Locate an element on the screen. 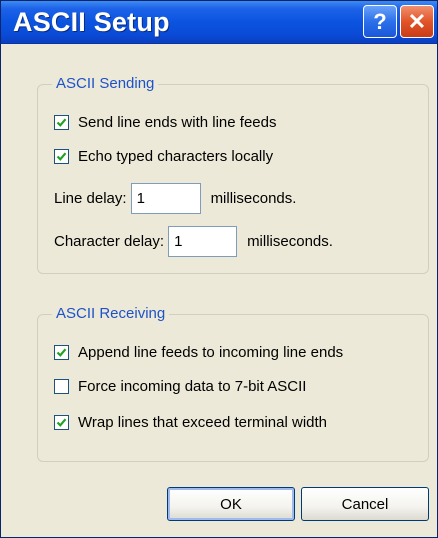 Image resolution: width=438 pixels, height=538 pixels. wrap-lines-option: Wrap lines that exceed terminal width is located at coordinates (190, 422).